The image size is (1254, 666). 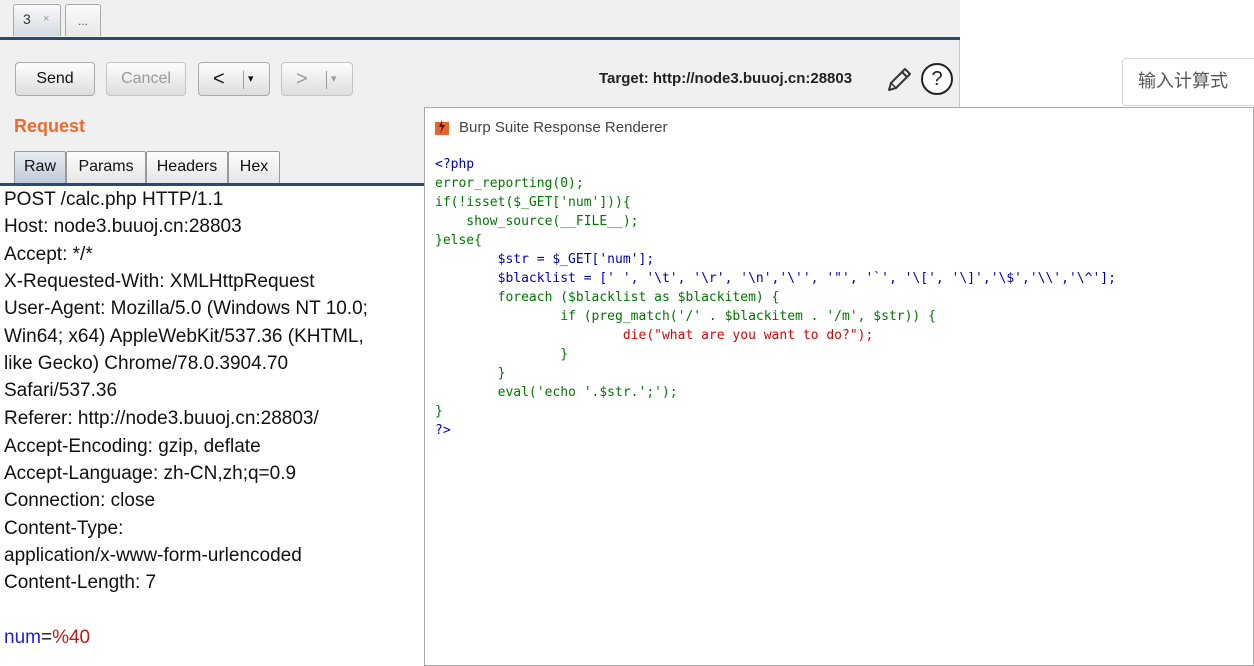 I want to click on code-line: if(!isset($_GET['num'])){, so click(x=533, y=202).